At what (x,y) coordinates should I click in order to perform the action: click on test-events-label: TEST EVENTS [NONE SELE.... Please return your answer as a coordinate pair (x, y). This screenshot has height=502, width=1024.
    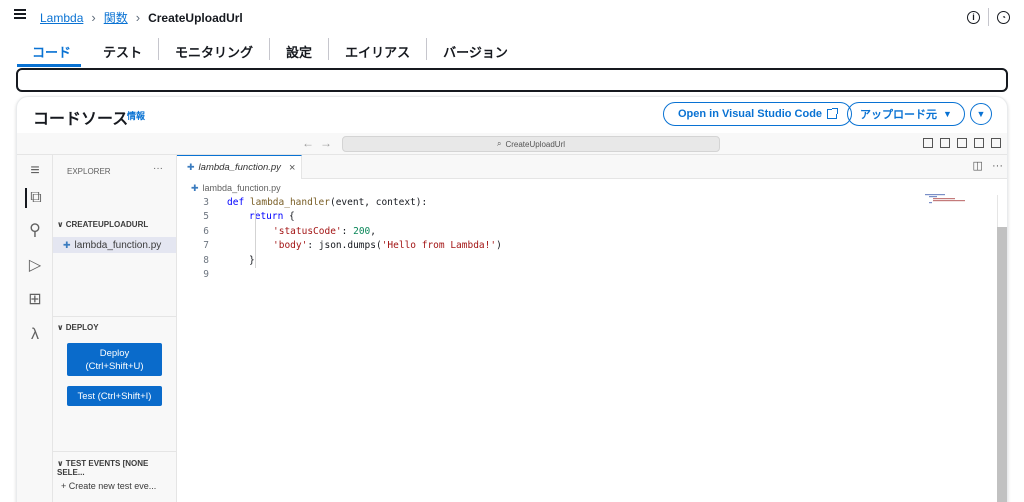
    Looking at the image, I should click on (103, 468).